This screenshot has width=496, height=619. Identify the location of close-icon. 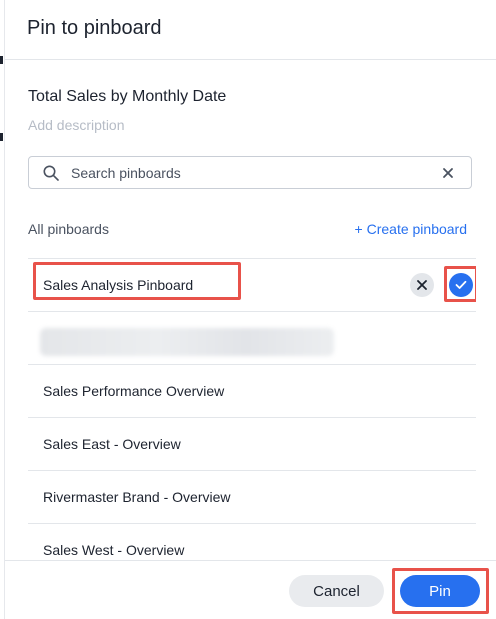
(422, 285).